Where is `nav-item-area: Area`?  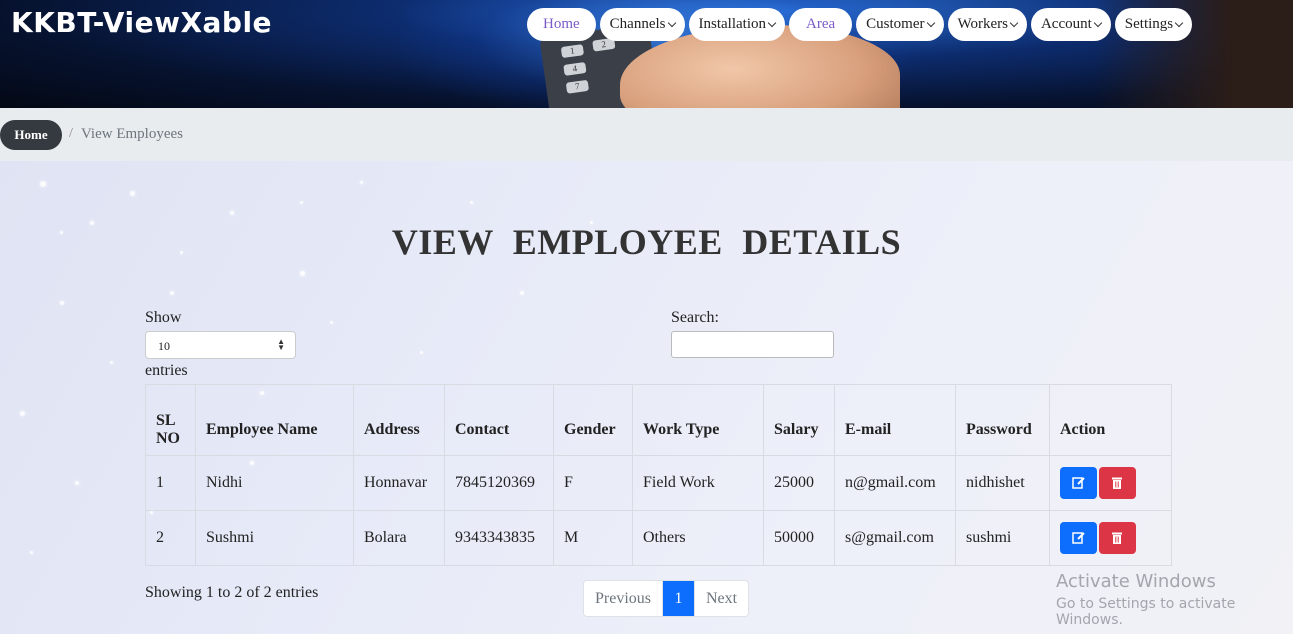 nav-item-area: Area is located at coordinates (821, 24).